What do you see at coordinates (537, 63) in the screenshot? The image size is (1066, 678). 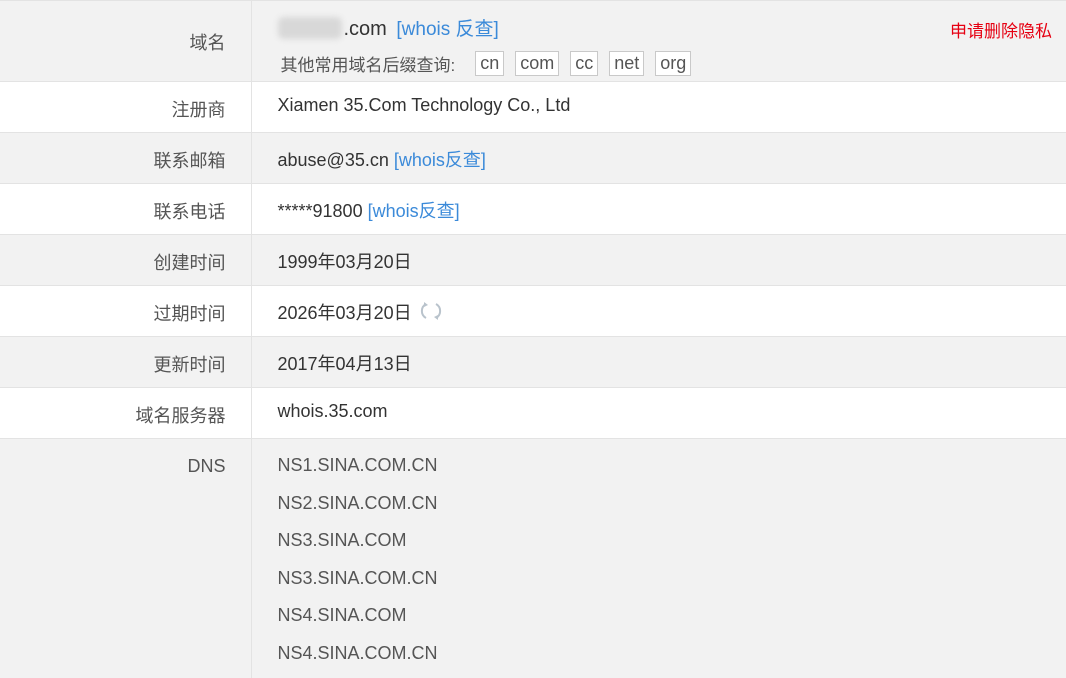 I see `suffix-com-button: com` at bounding box center [537, 63].